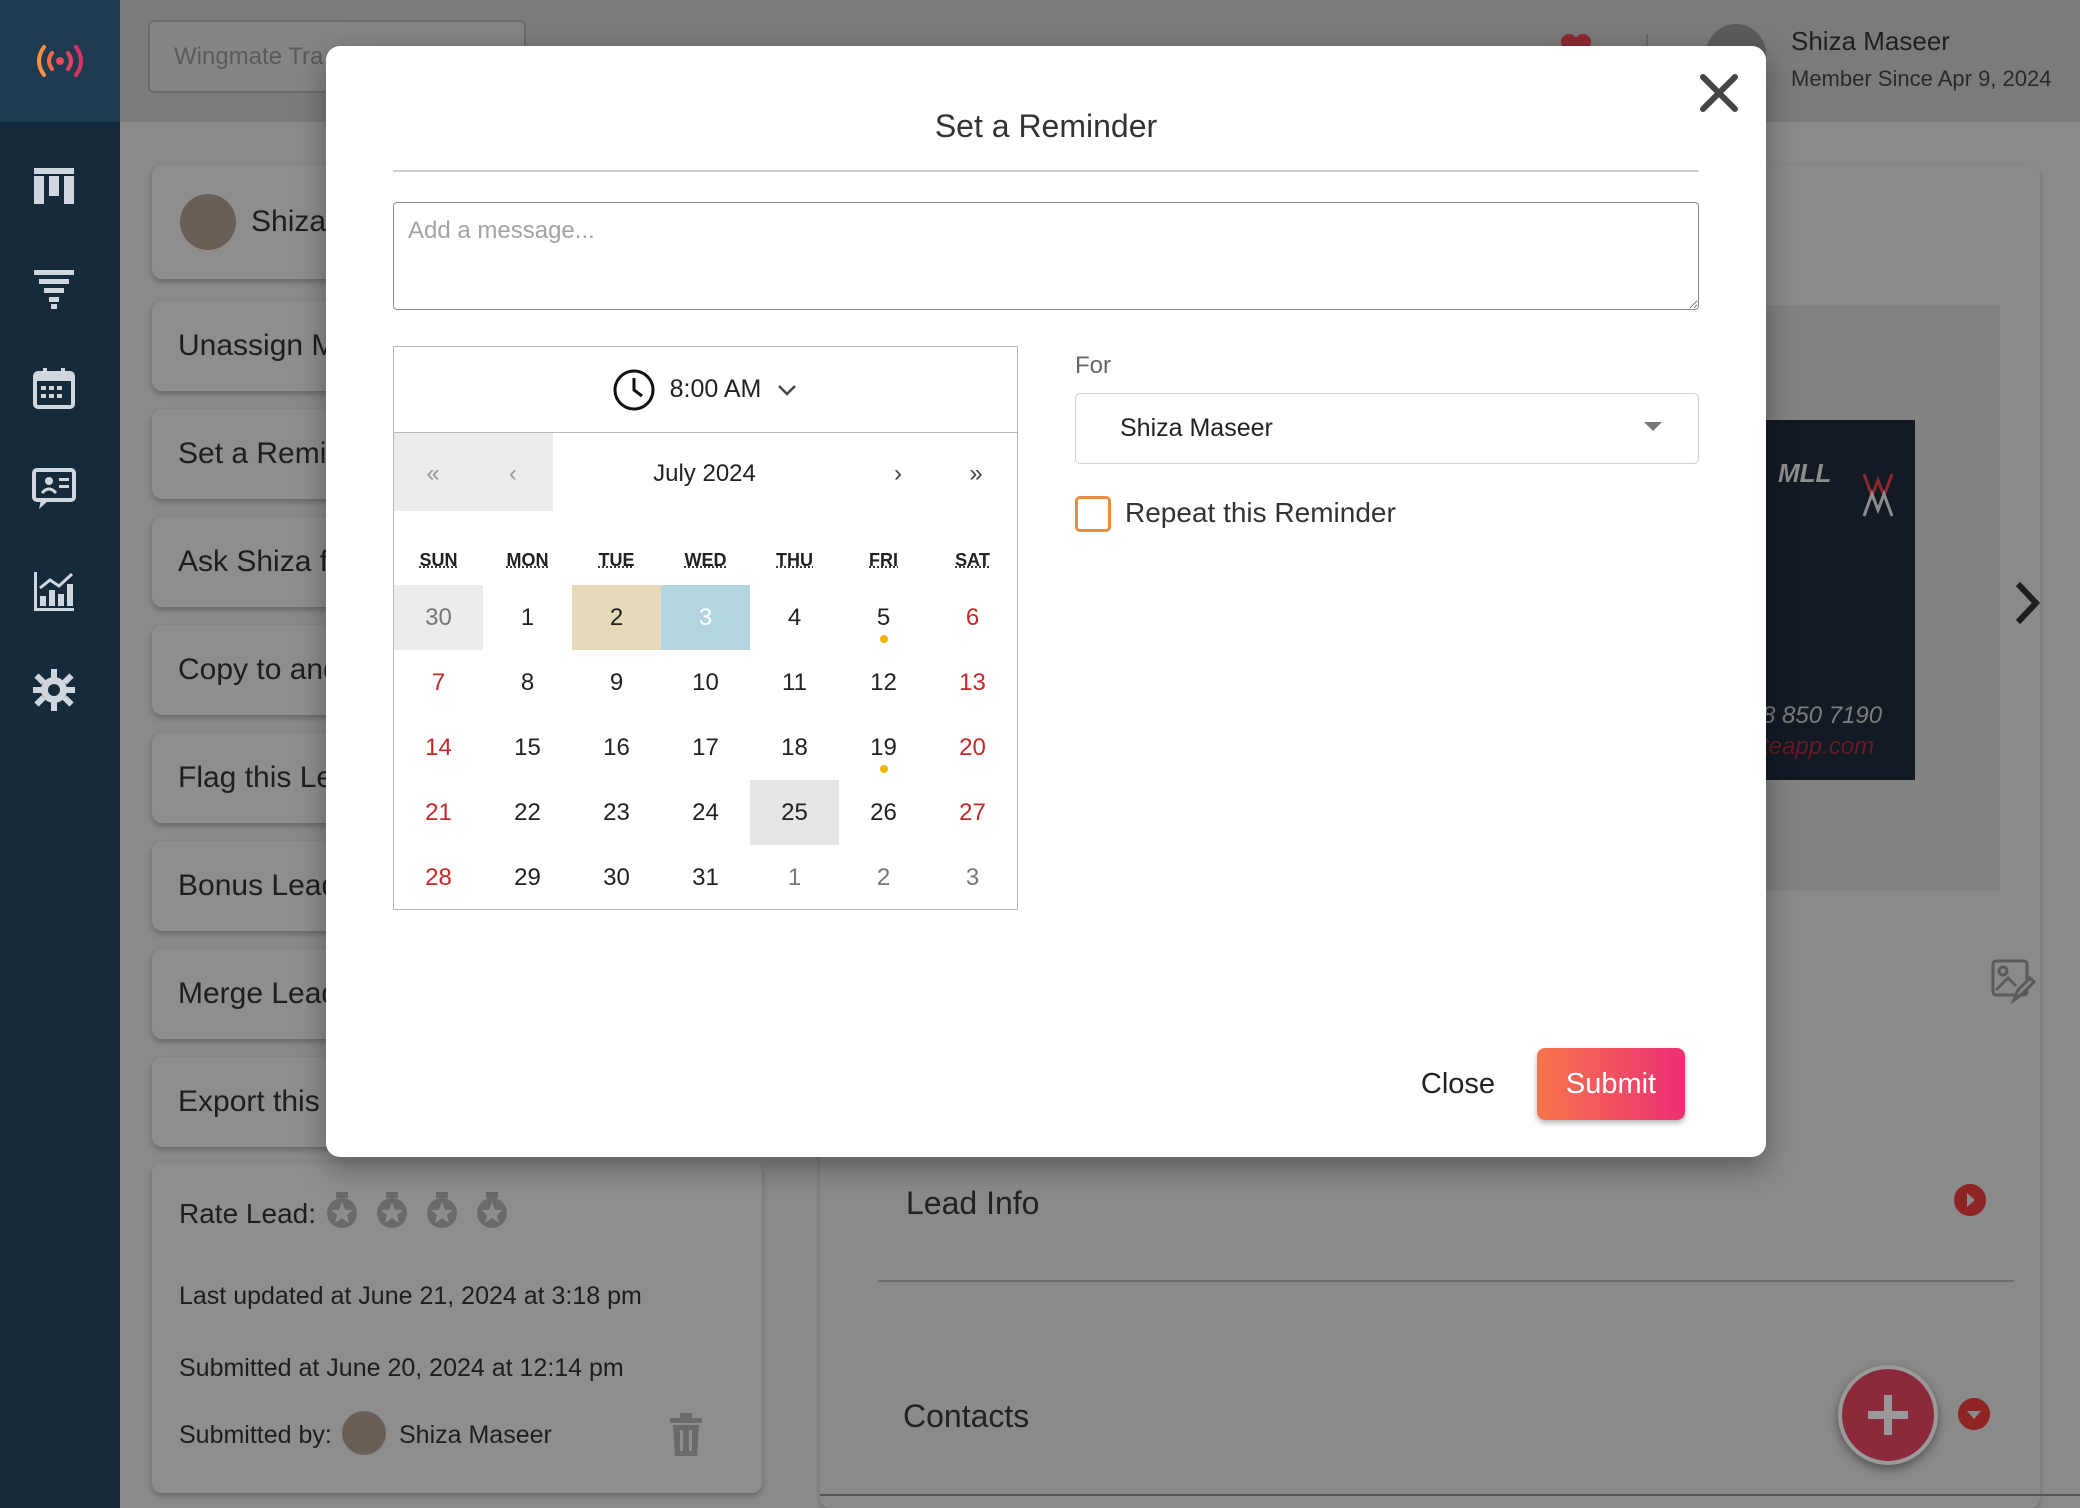  What do you see at coordinates (1611, 1084) in the screenshot?
I see `submit-button: Submit` at bounding box center [1611, 1084].